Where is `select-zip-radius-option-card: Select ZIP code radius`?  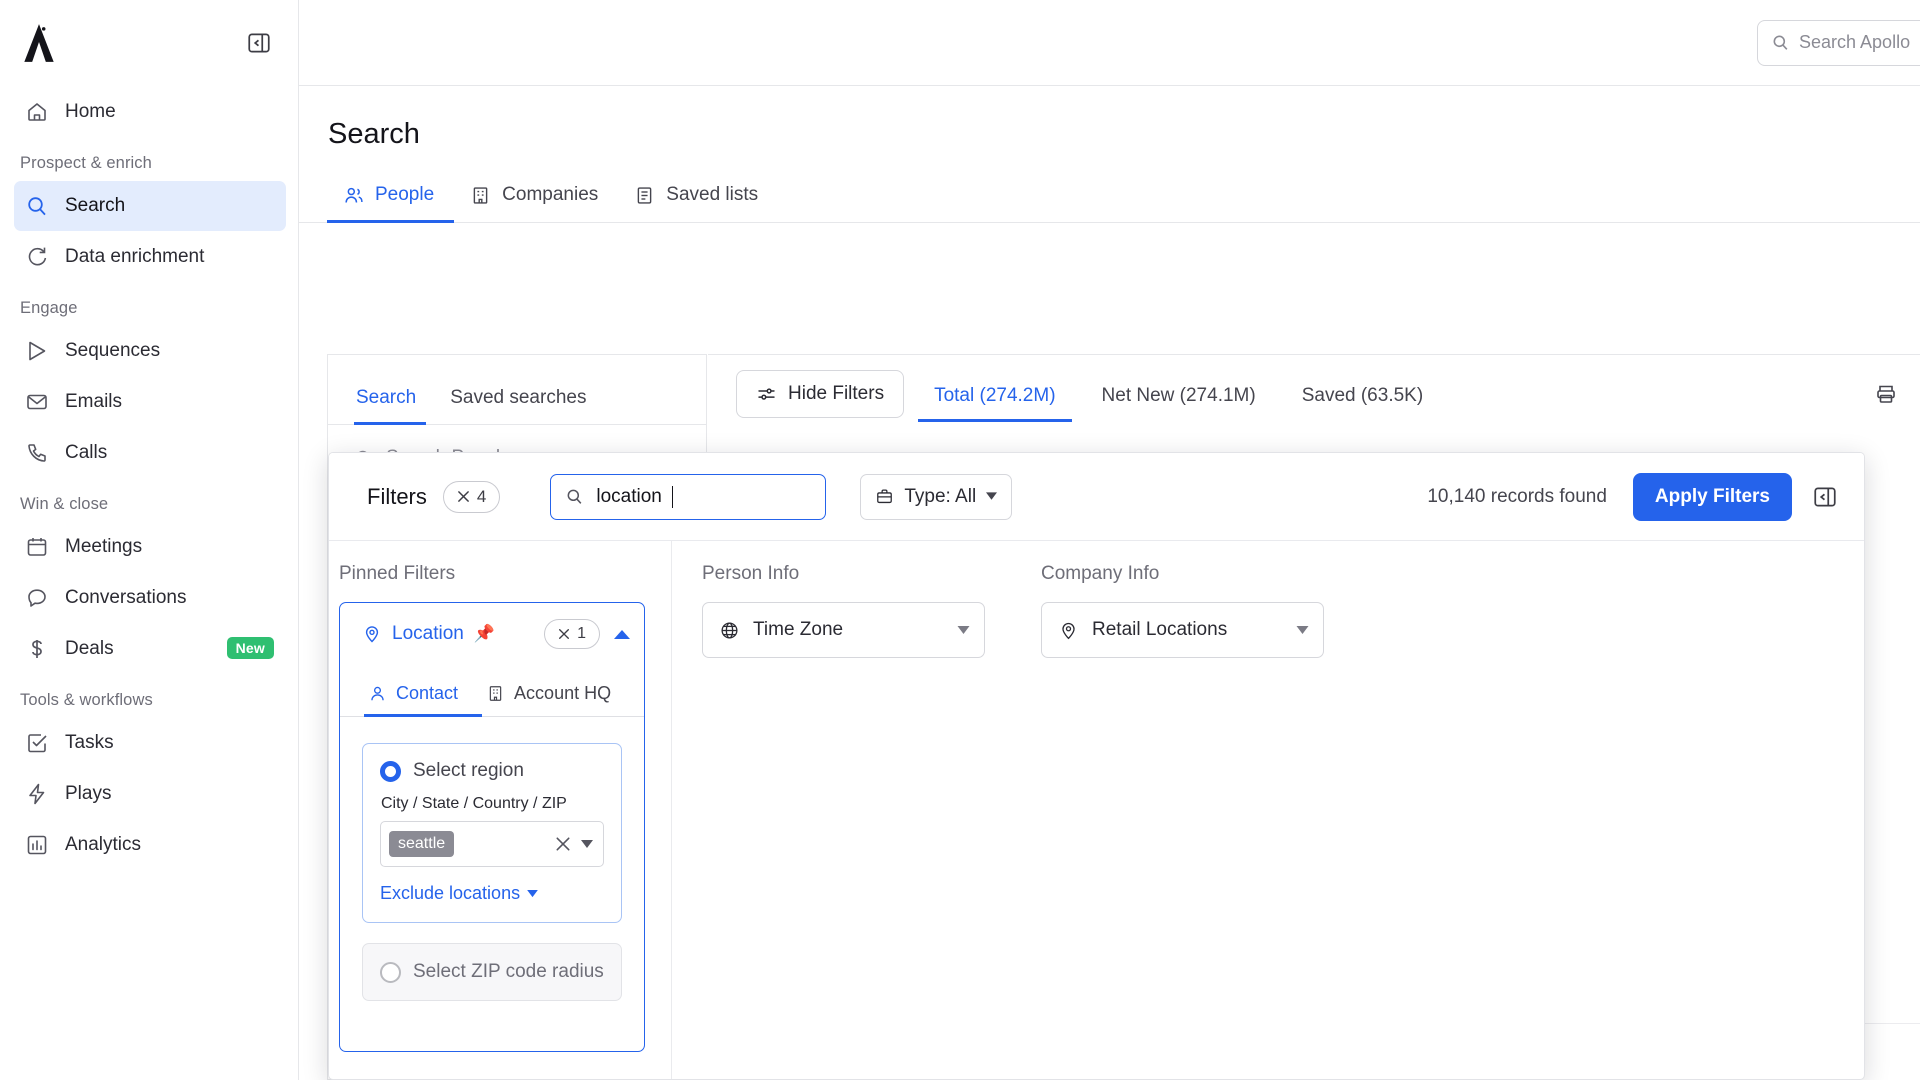
select-zip-radius-option-card: Select ZIP code radius is located at coordinates (492, 972).